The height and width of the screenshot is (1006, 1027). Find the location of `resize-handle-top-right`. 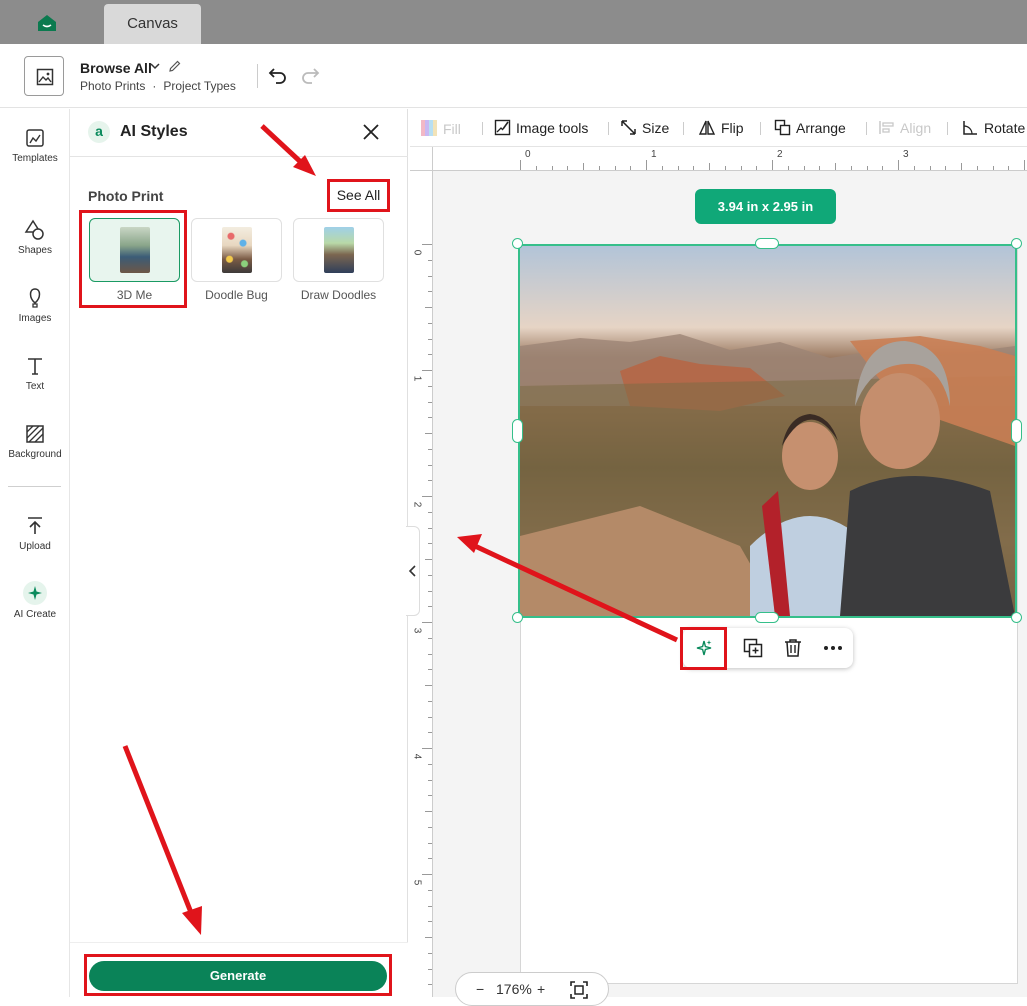

resize-handle-top-right is located at coordinates (1016, 243).